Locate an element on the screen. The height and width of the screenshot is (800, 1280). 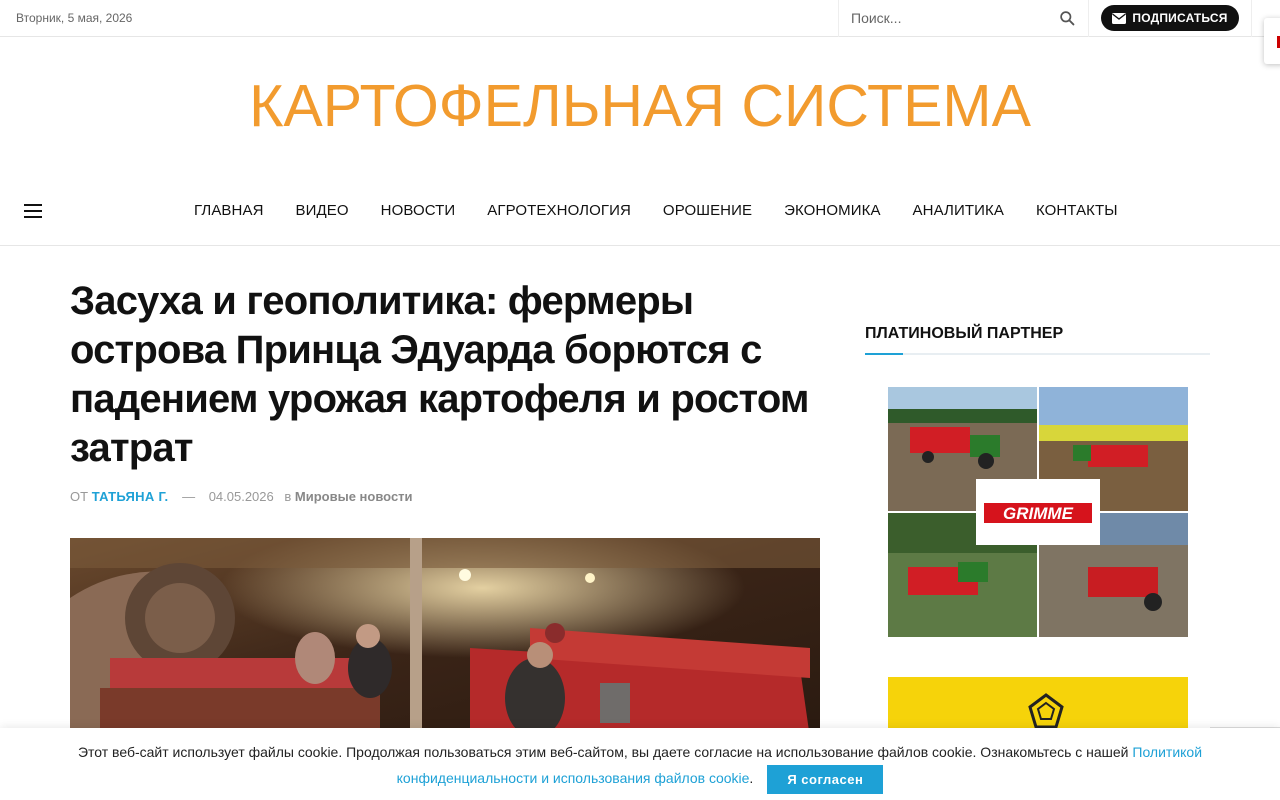
nav-item-irrigation: ОРОШЕНИЕ is located at coordinates (707, 210).